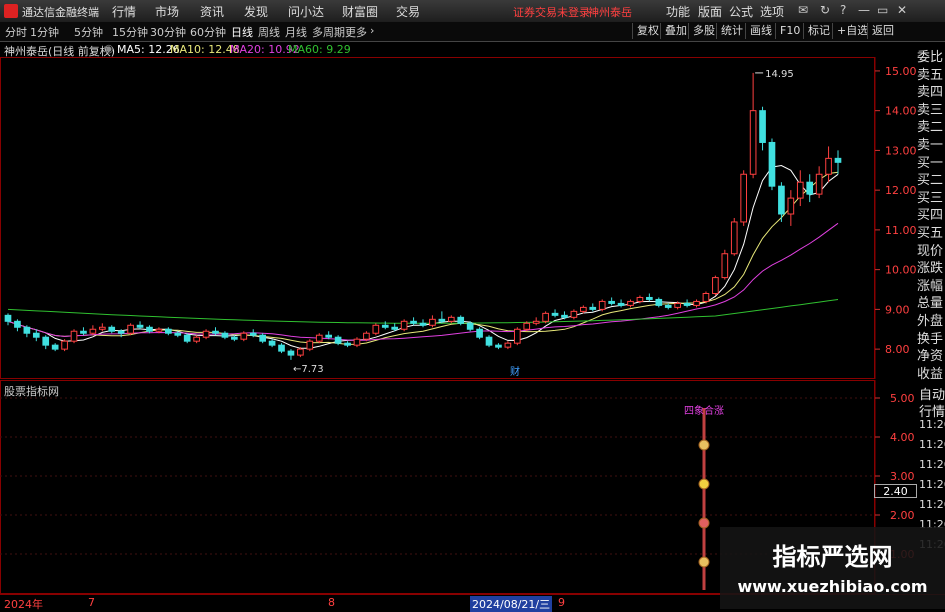 The width and height of the screenshot is (945, 612). Describe the element at coordinates (864, 10) in the screenshot. I see `minimize-icon: —` at that location.